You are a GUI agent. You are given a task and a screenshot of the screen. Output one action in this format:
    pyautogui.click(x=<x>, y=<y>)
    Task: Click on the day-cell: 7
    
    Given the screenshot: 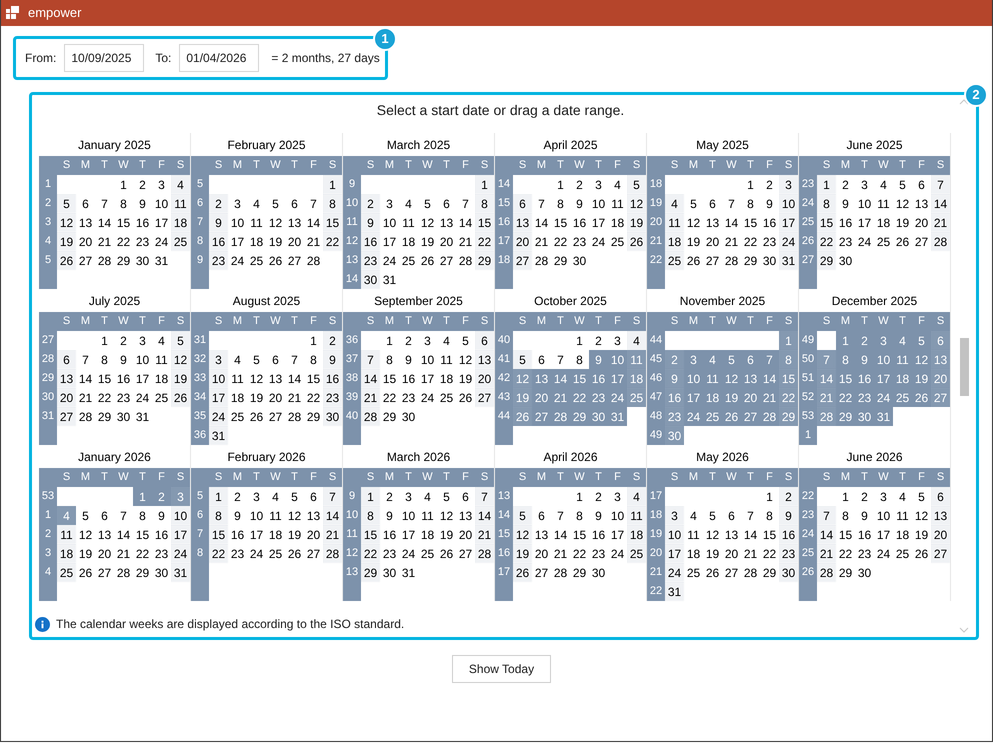 What is the action you would take?
    pyautogui.click(x=940, y=184)
    